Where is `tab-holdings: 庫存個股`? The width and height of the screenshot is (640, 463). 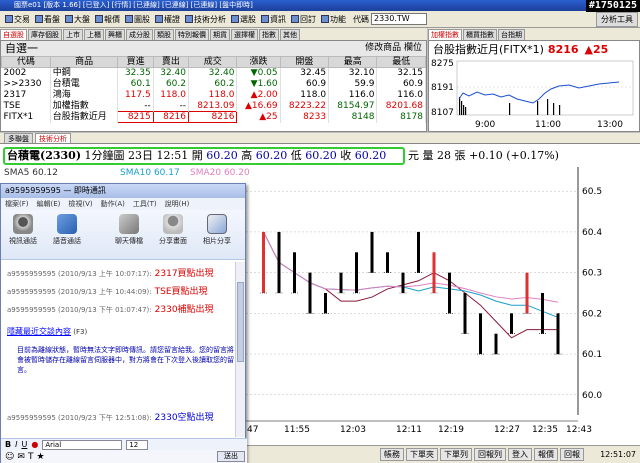 tab-holdings: 庫存個股 is located at coordinates (45, 34).